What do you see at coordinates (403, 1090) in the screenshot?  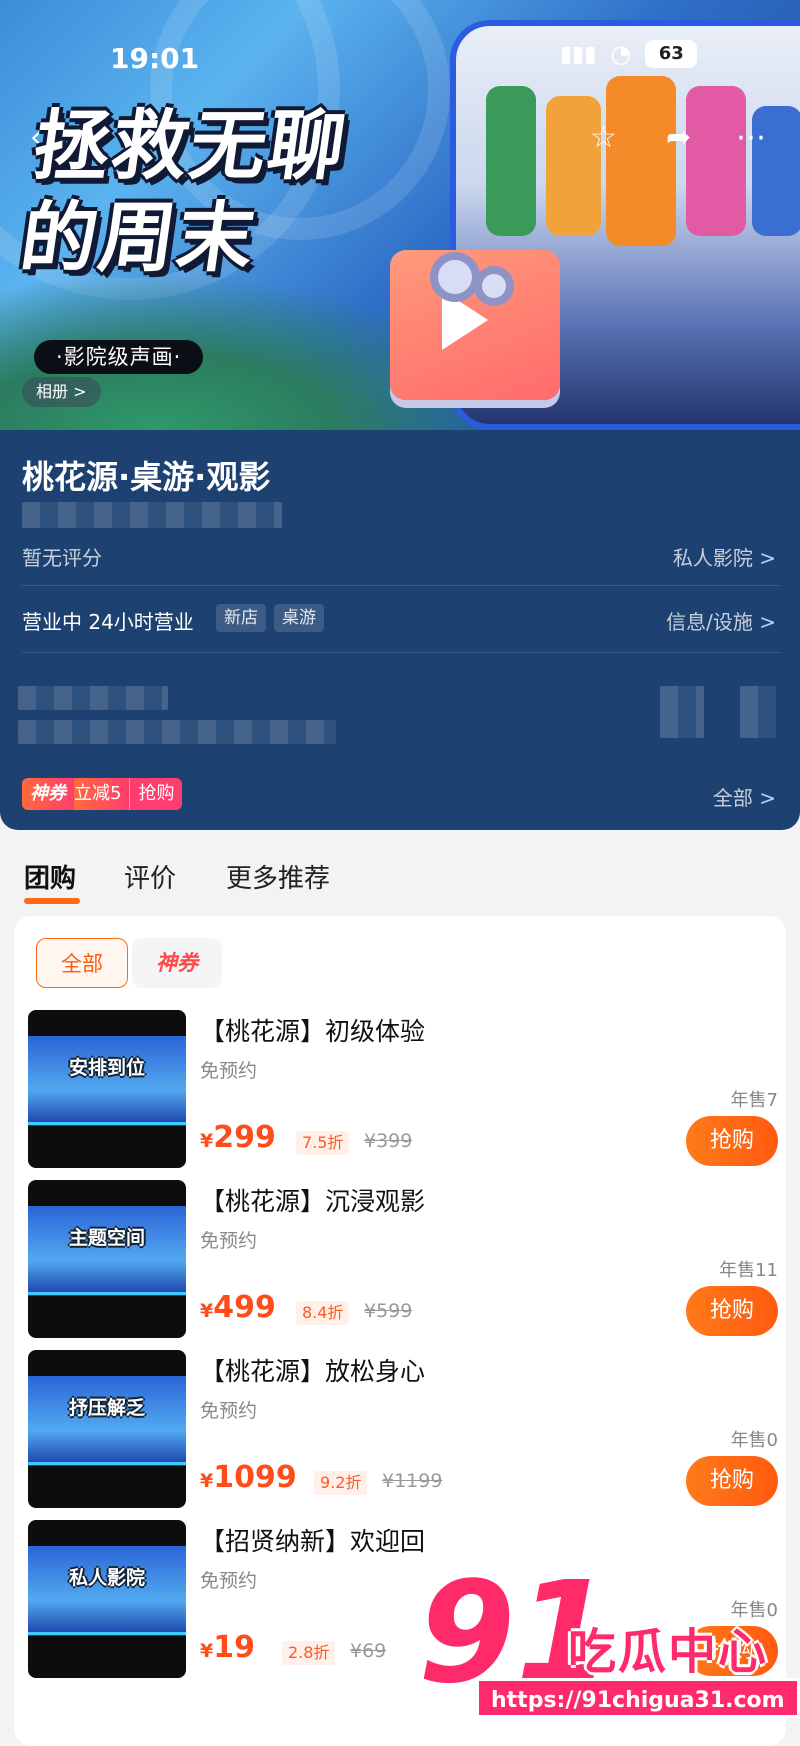 I see `deal-item: 安排到位 【桃花源】初级体验 免预约 ¥299 7.5折 ¥399 年售7 抢购` at bounding box center [403, 1090].